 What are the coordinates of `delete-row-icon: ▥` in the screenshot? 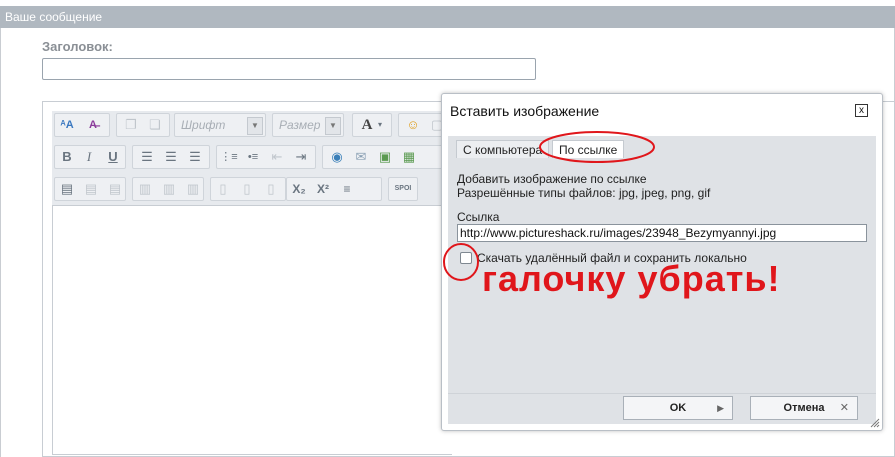 It's located at (169, 189).